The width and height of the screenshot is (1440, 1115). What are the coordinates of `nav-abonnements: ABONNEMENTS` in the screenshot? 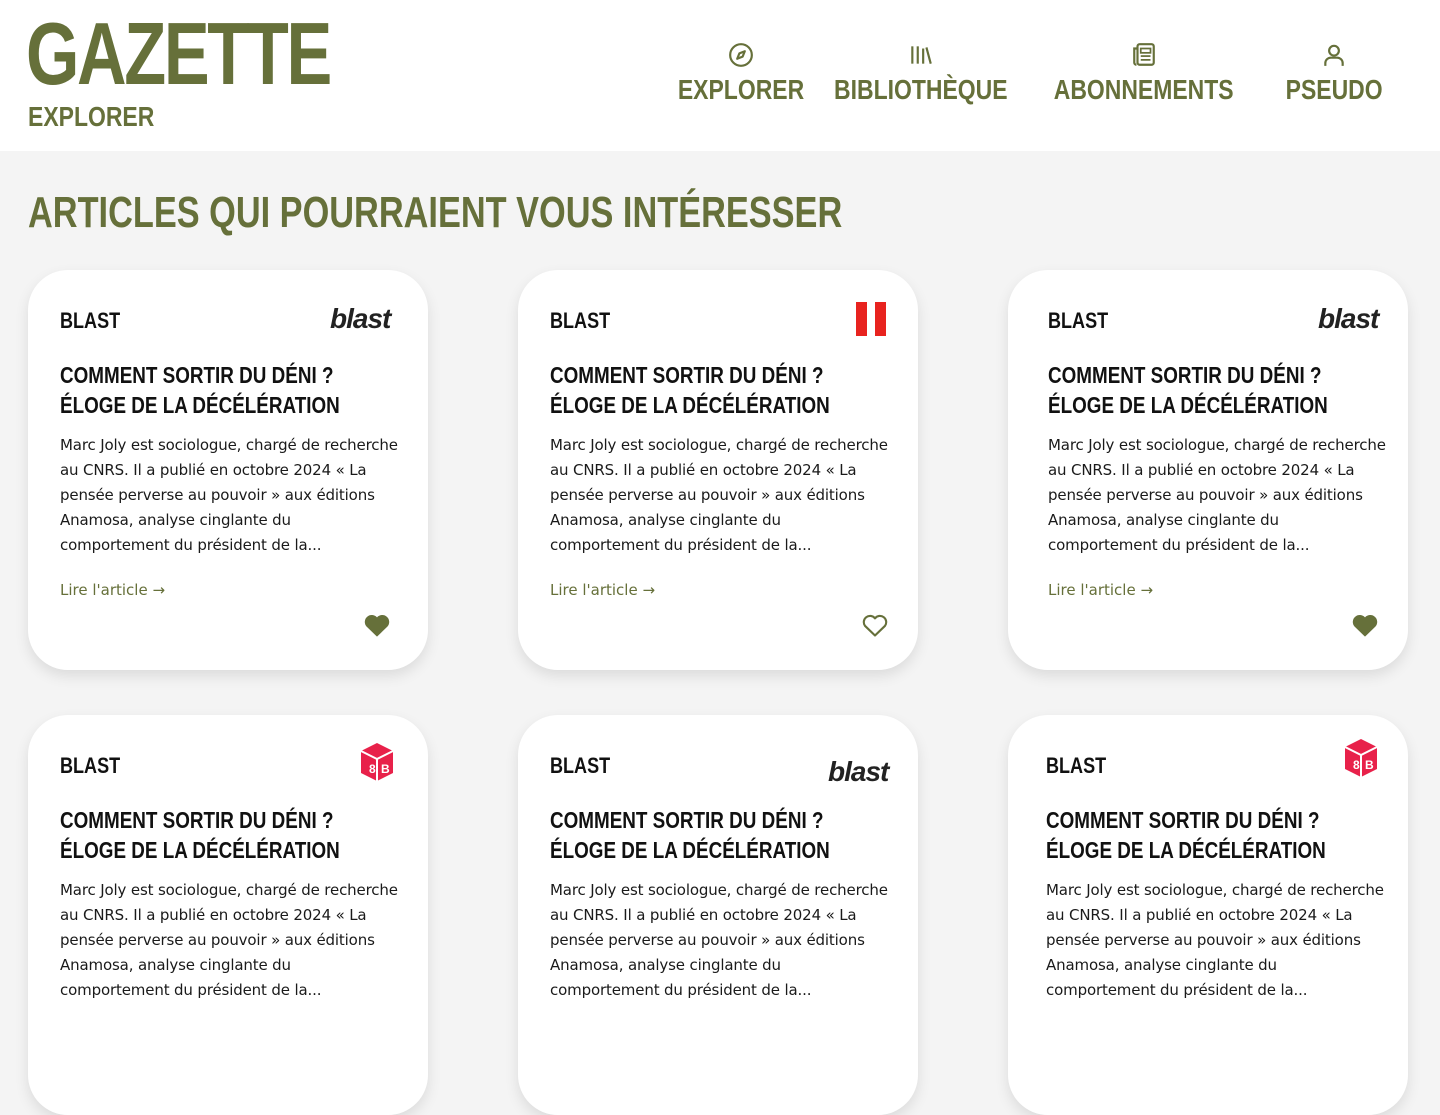 It's located at (1144, 77).